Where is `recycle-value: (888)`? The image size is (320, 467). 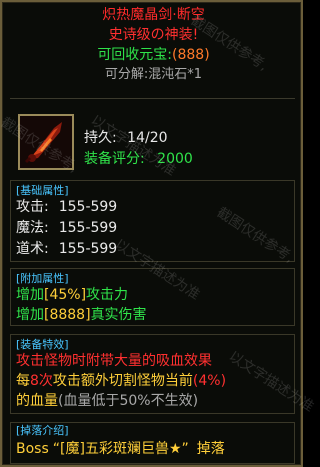
recycle-value: (888) is located at coordinates (191, 55).